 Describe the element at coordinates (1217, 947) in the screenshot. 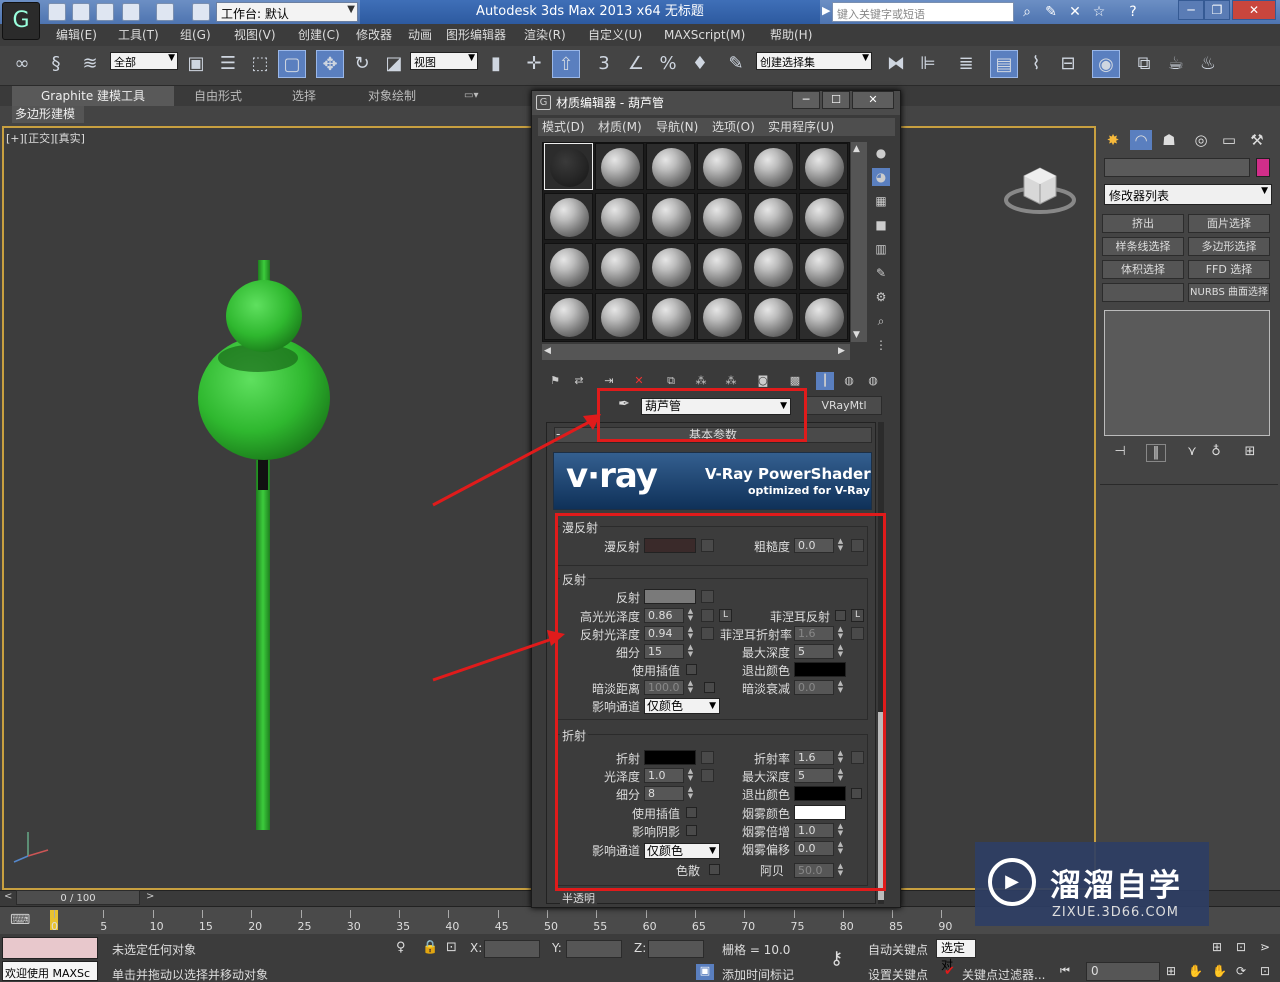

I see `zoom-extents-icon: ⊞` at that location.